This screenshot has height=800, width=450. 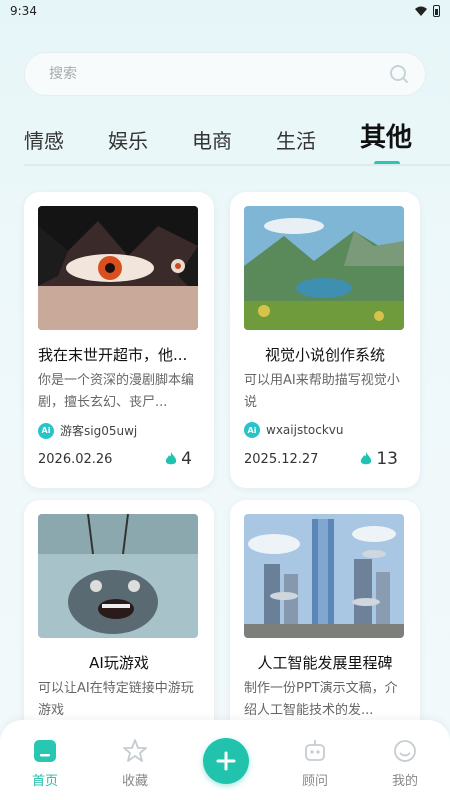 I want to click on status-bar: 9:34, so click(x=225, y=11).